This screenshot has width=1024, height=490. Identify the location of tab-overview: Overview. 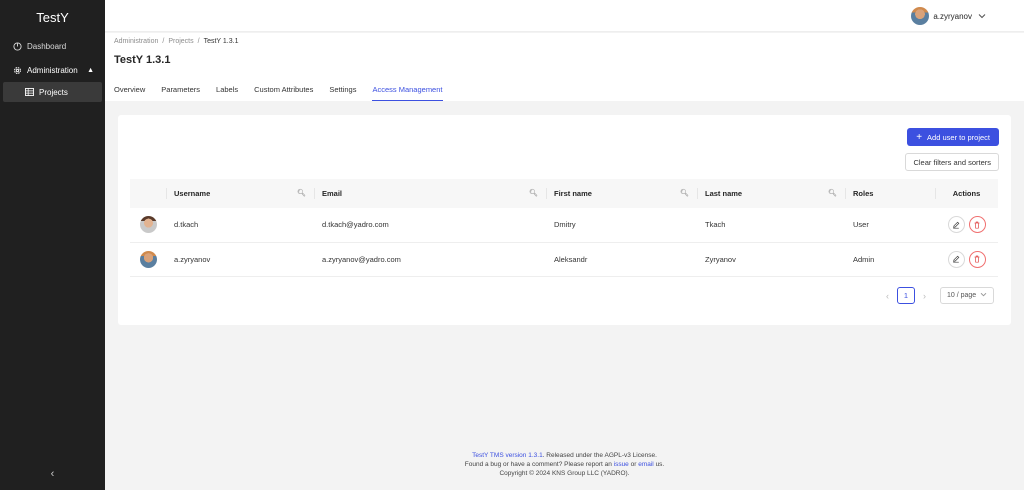
(129, 93).